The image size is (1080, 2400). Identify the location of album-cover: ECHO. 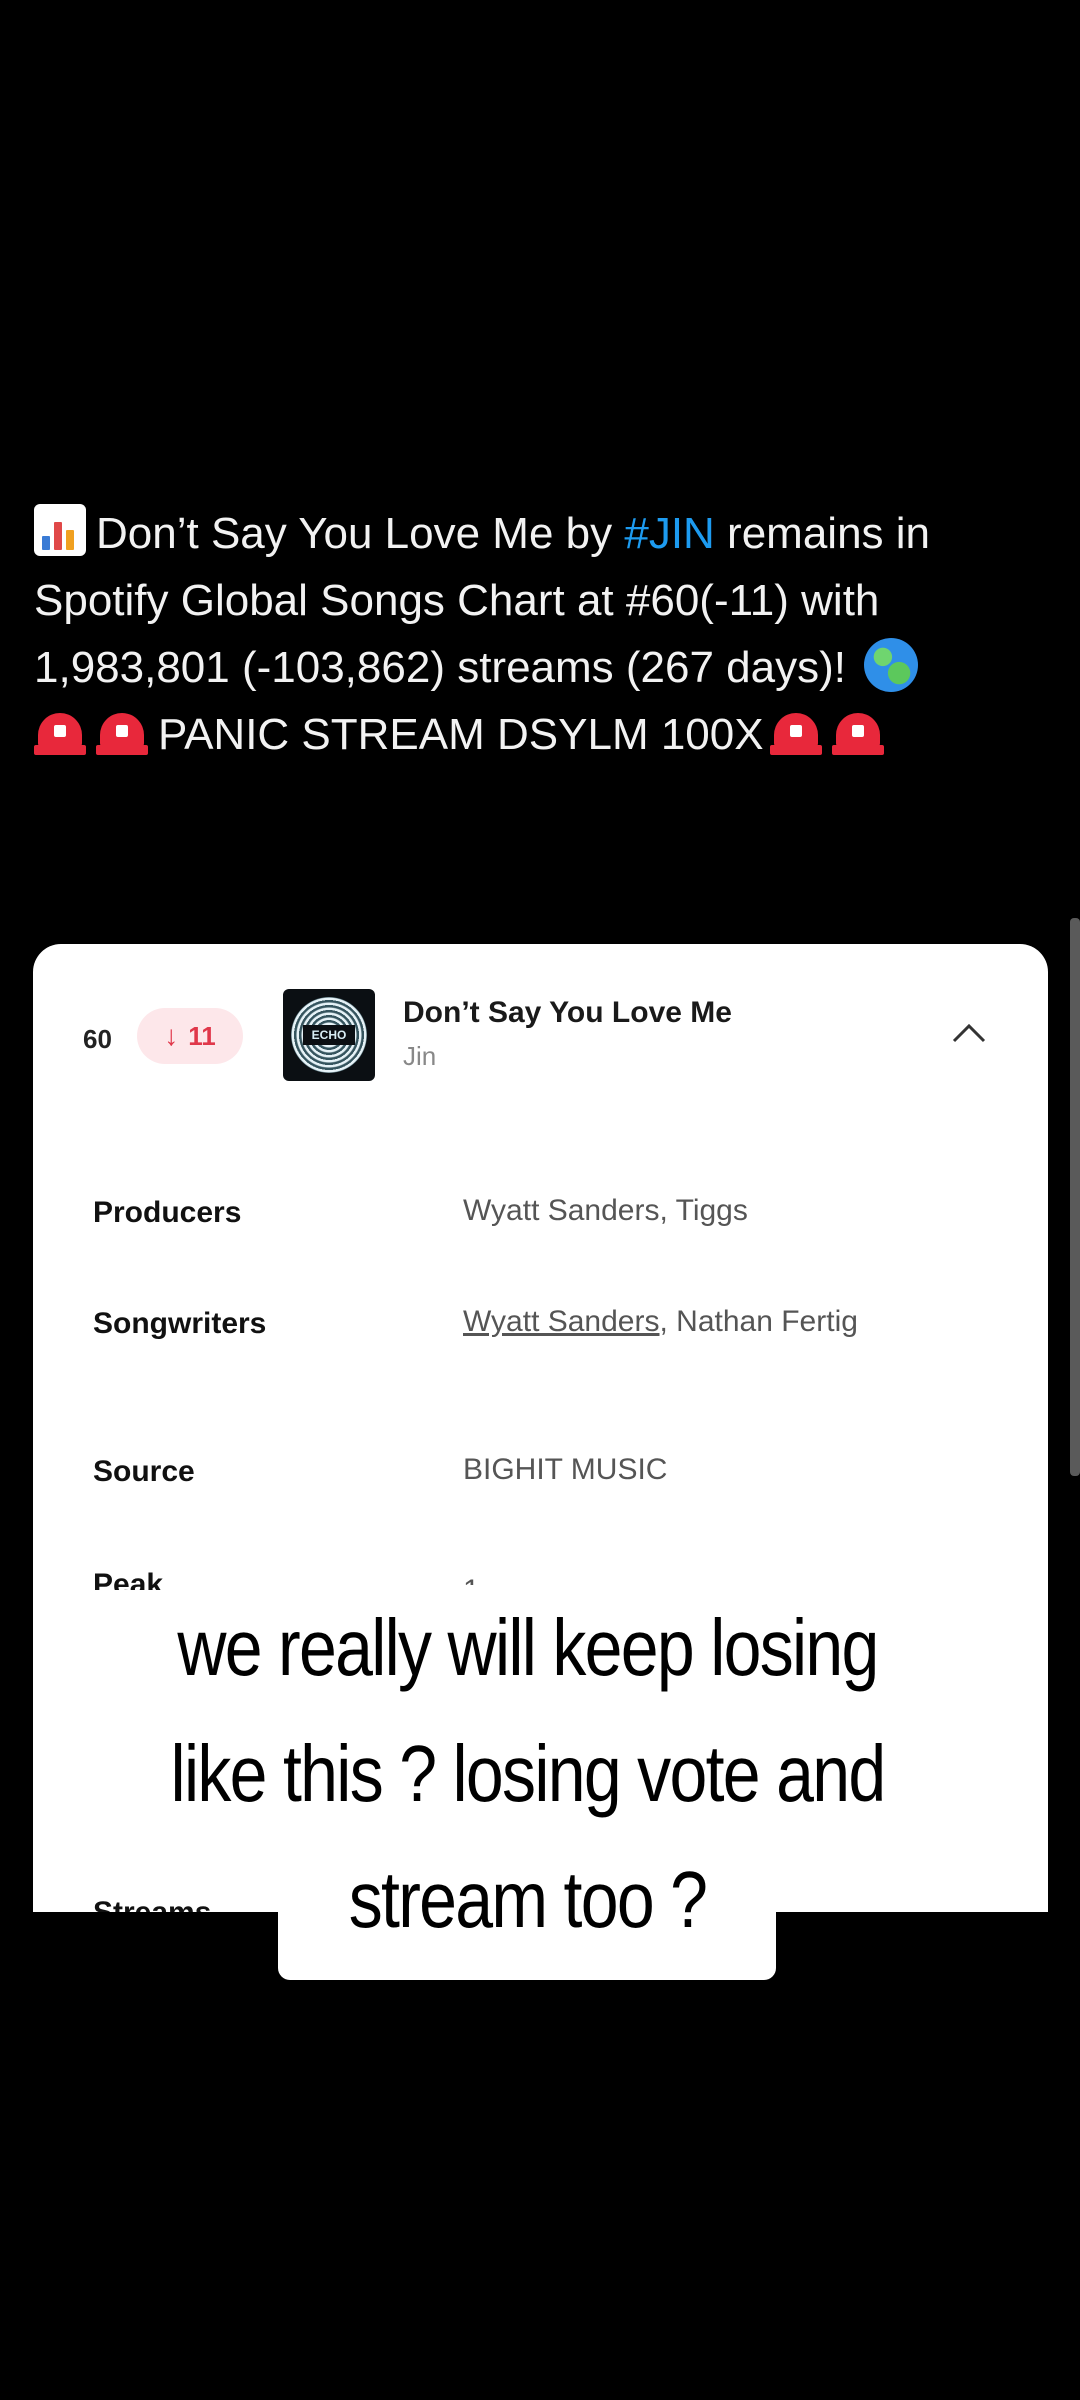
(329, 1035).